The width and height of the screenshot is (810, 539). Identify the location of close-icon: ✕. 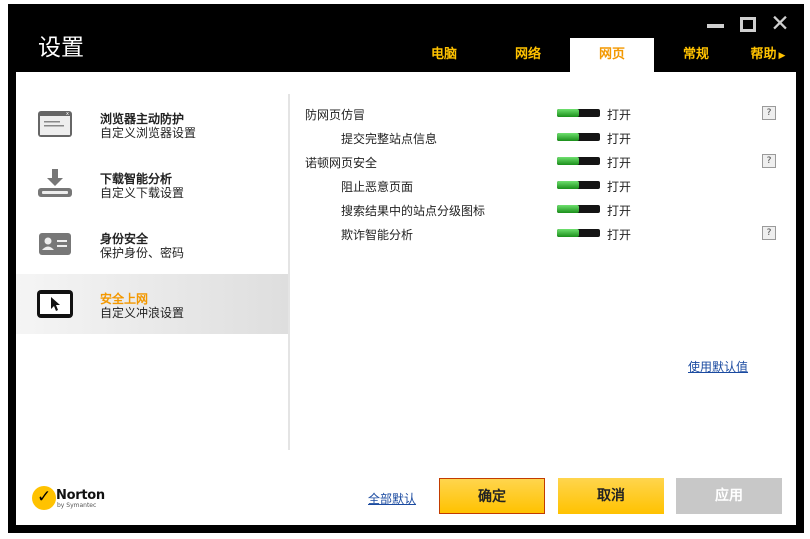
(780, 24).